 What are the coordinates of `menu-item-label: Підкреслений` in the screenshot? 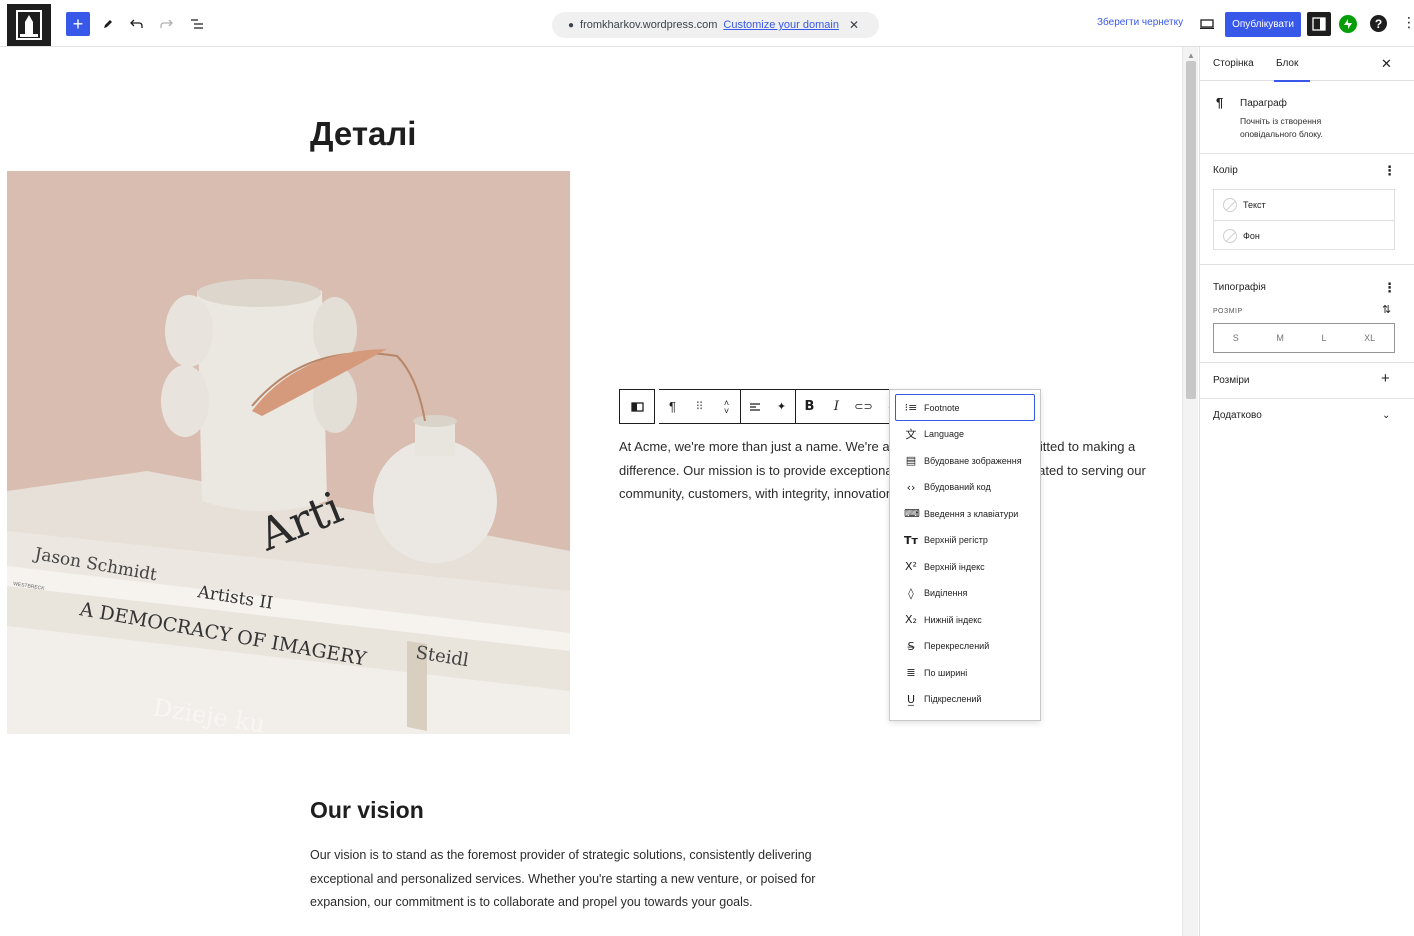 It's located at (953, 699).